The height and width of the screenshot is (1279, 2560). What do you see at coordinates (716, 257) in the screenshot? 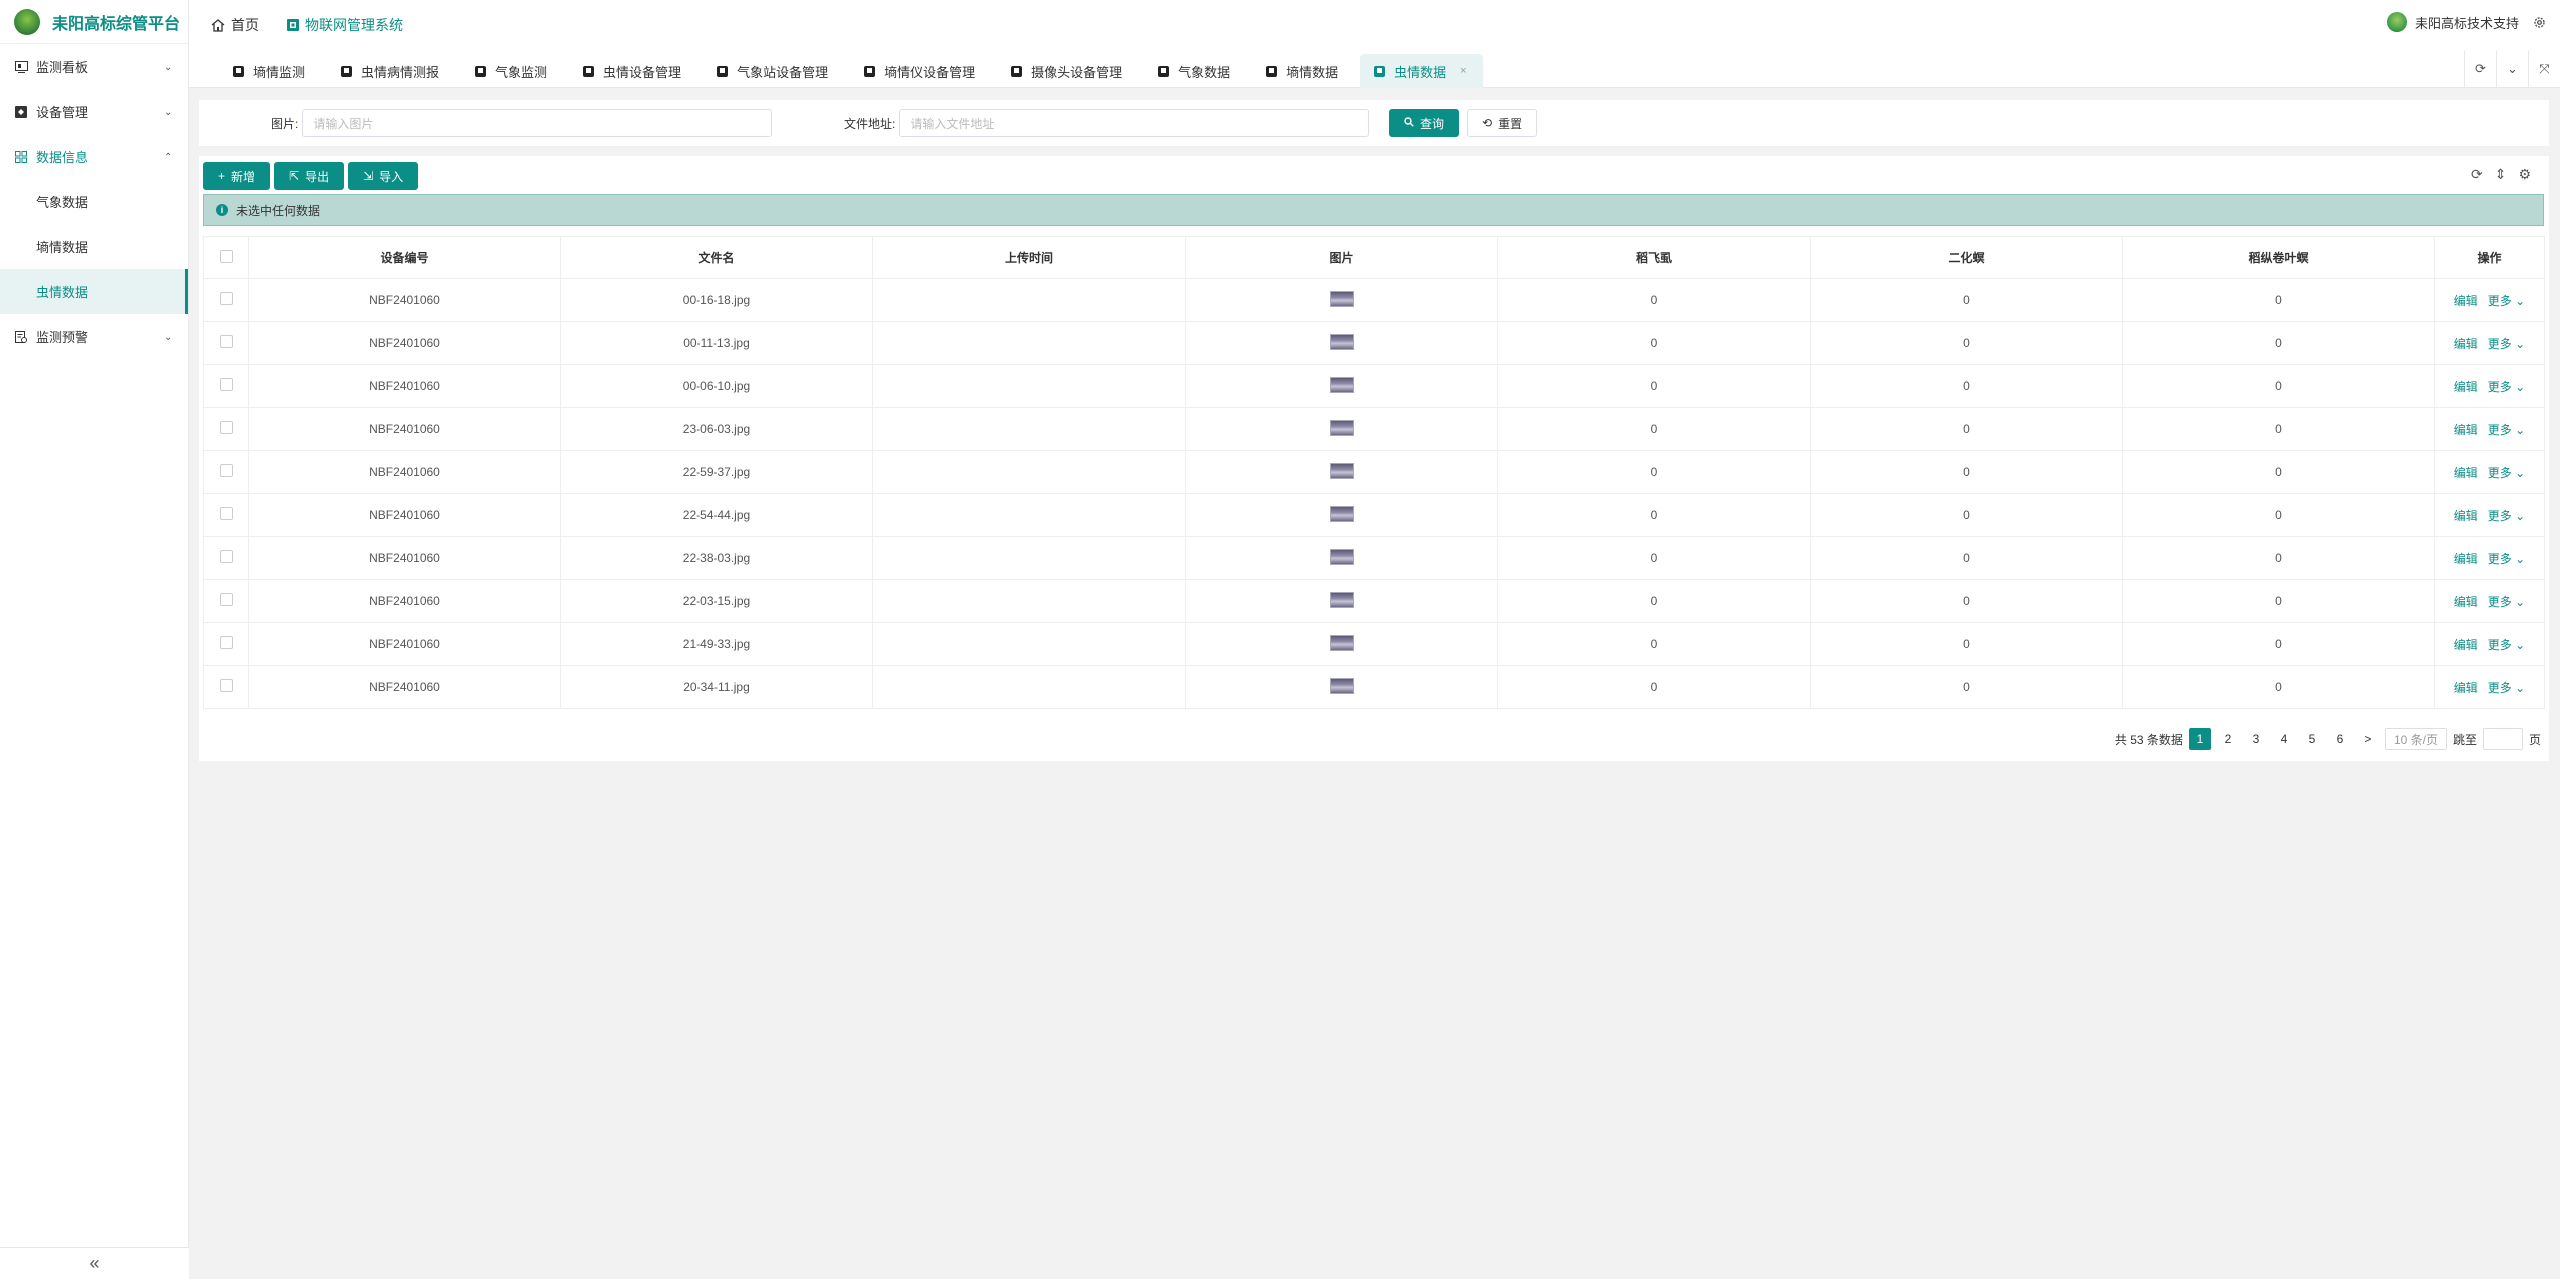
I see `column-header: 文件名` at bounding box center [716, 257].